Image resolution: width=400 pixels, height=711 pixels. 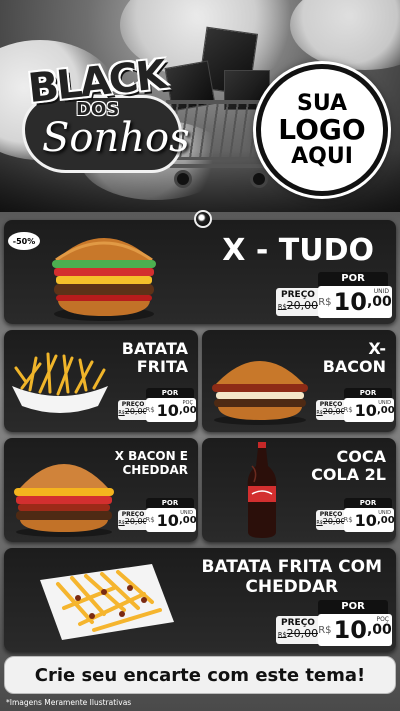 I want to click on black-dos-sonhos-logo: BLACK DOS Sonhos, so click(x=106, y=113).